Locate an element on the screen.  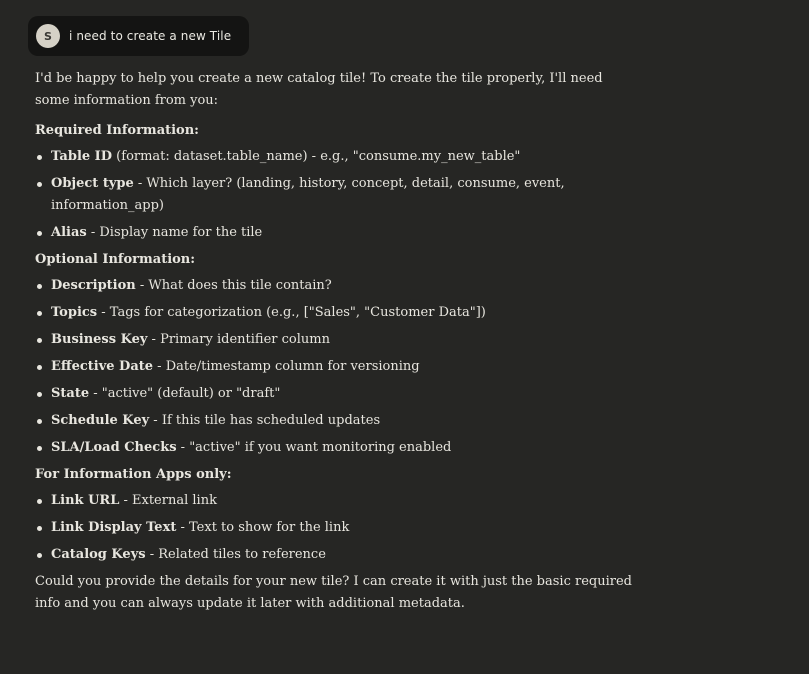
user-message-bubble: S i need to create a new Tile is located at coordinates (139, 36).